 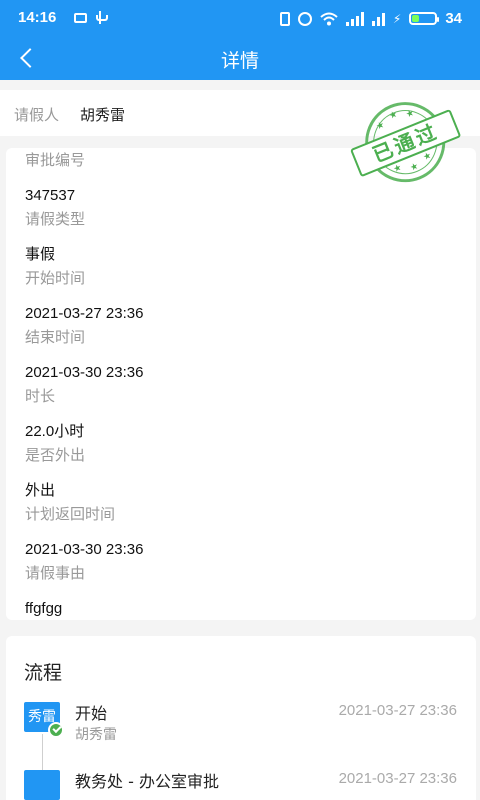 I want to click on vibrate-icon, so click(x=284, y=18).